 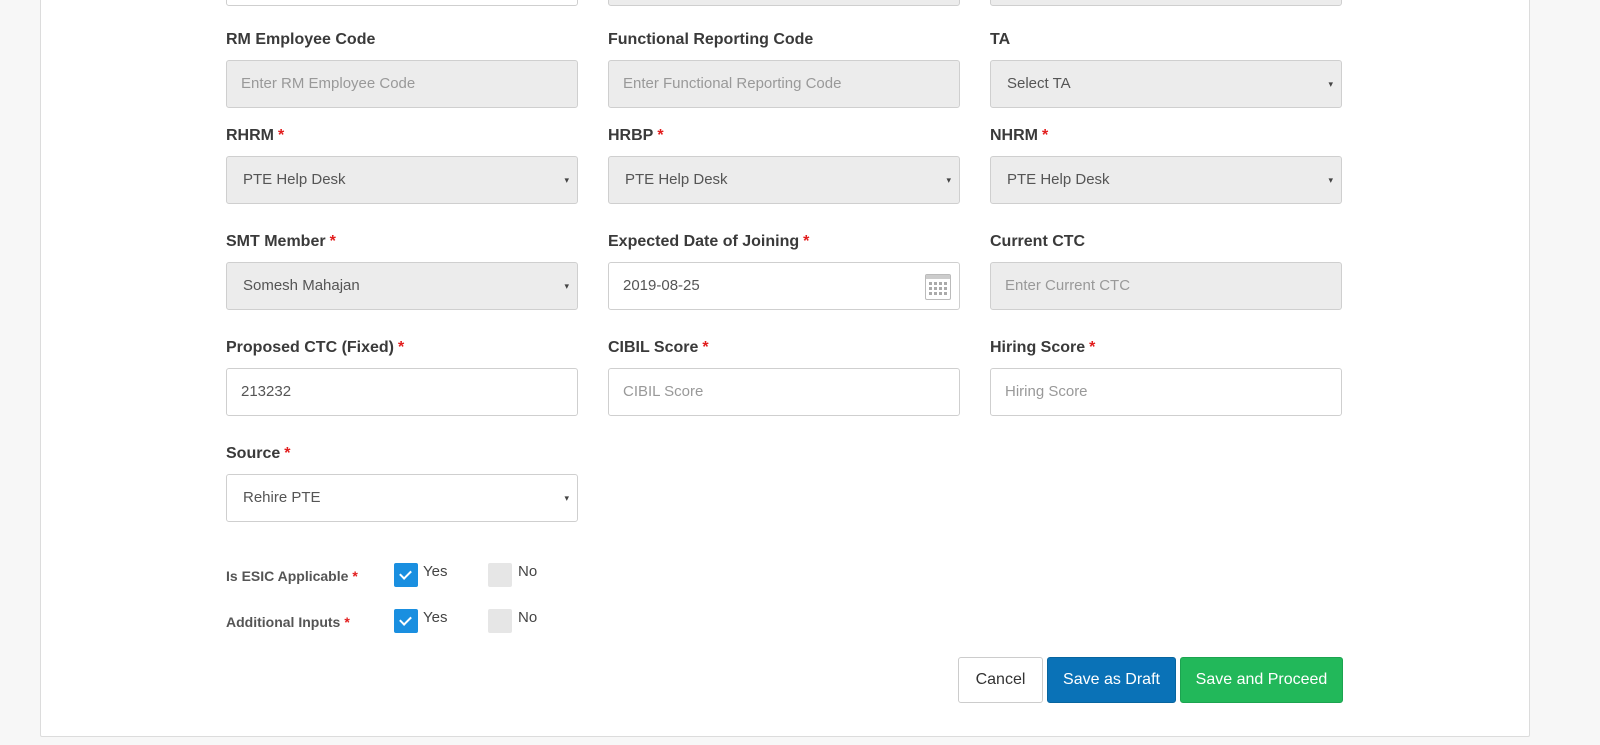 I want to click on calendar-icon, so click(x=938, y=287).